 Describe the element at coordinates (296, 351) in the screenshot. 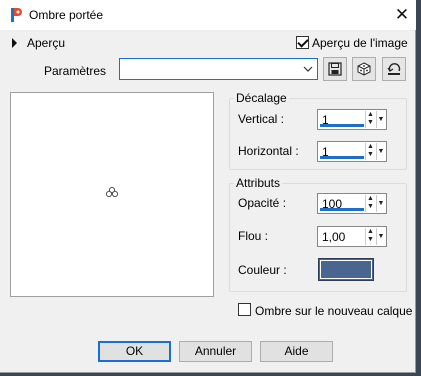

I see `help-button: Aide` at that location.